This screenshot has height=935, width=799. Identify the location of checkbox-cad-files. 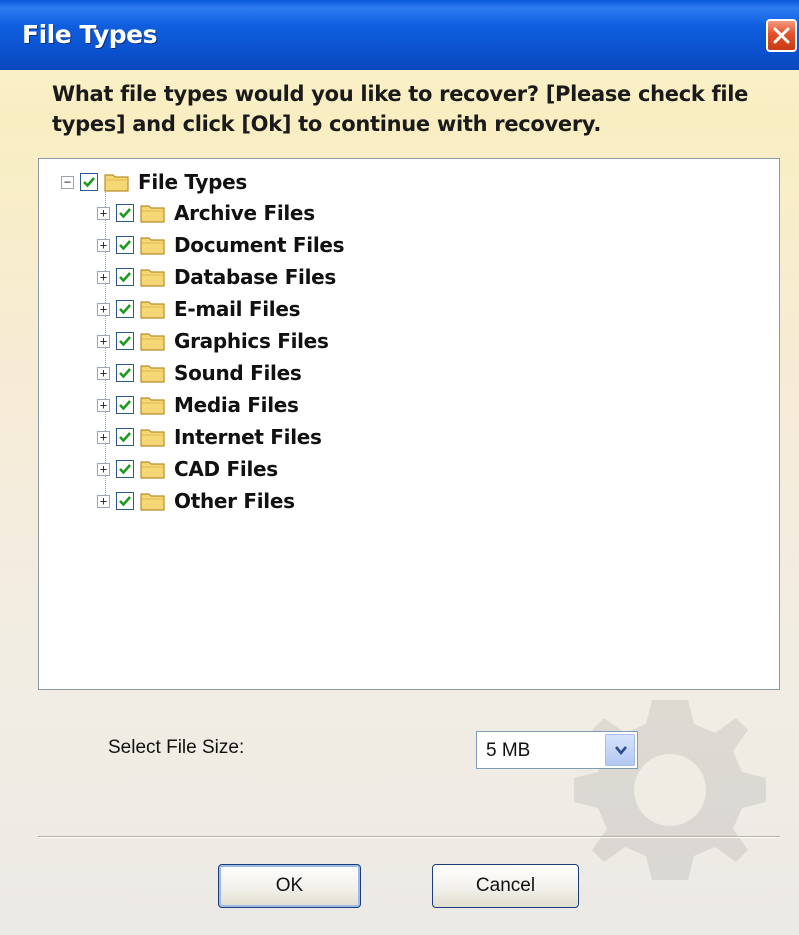
(125, 469).